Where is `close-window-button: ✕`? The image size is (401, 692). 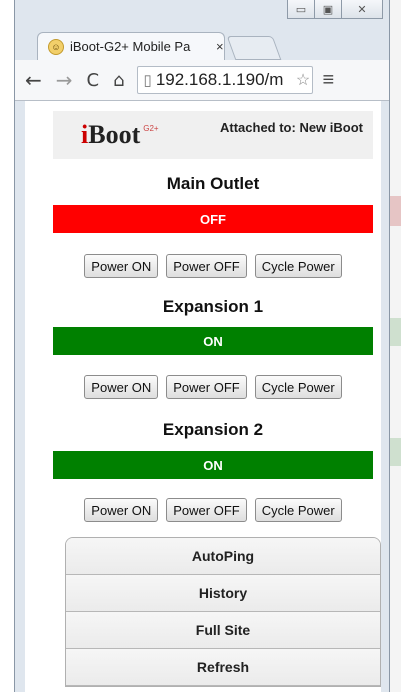 close-window-button: ✕ is located at coordinates (362, 9).